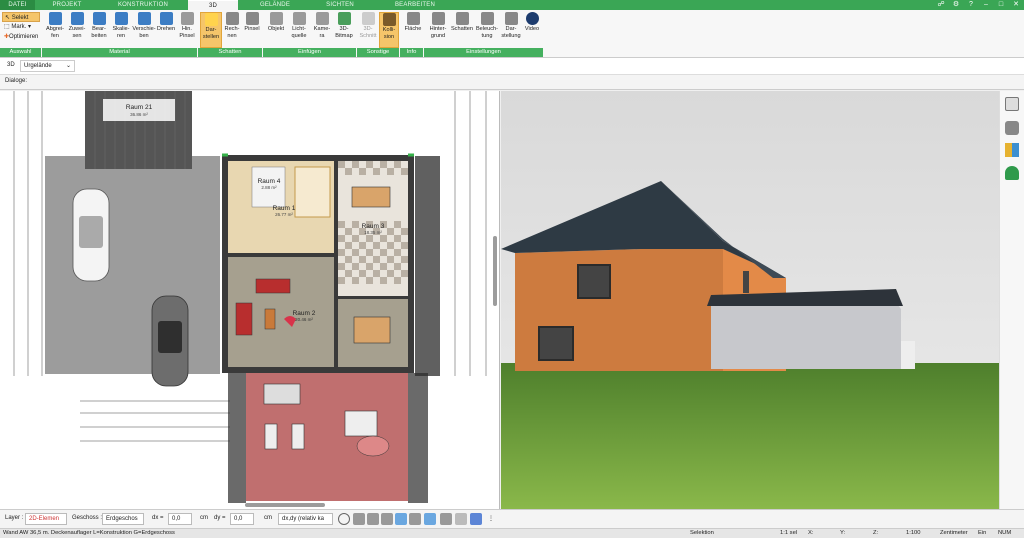  I want to click on kamera-button: Kame- ra, so click(322, 30).